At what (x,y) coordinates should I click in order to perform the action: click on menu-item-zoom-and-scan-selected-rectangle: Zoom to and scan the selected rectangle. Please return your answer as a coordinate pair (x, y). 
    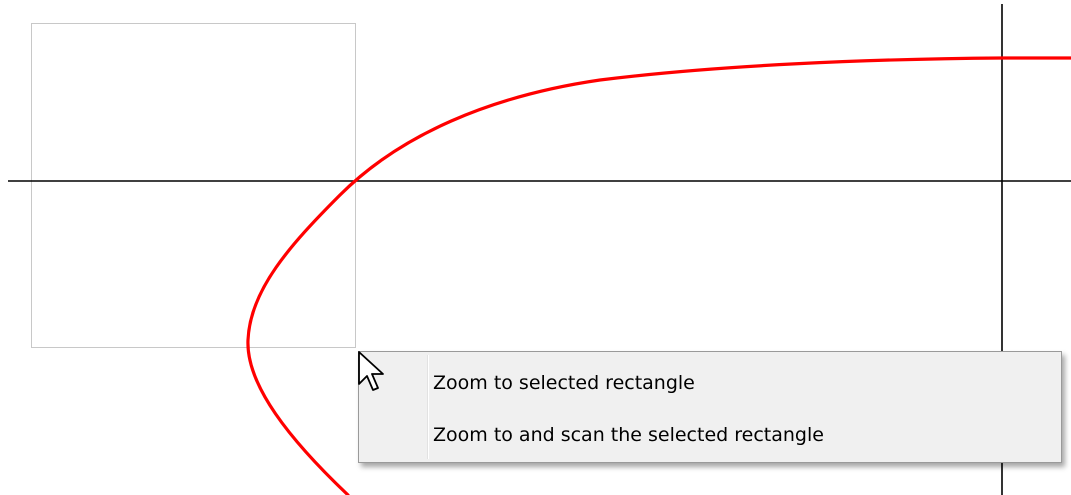
    Looking at the image, I should click on (710, 435).